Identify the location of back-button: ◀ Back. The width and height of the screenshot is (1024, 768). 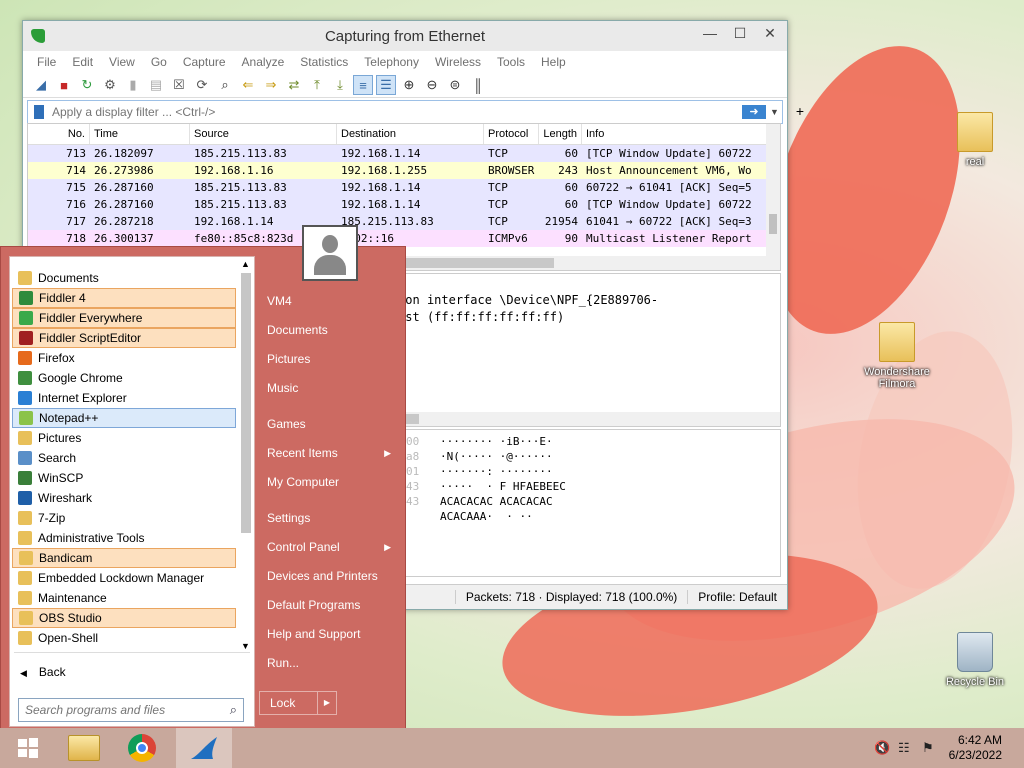
(43, 672).